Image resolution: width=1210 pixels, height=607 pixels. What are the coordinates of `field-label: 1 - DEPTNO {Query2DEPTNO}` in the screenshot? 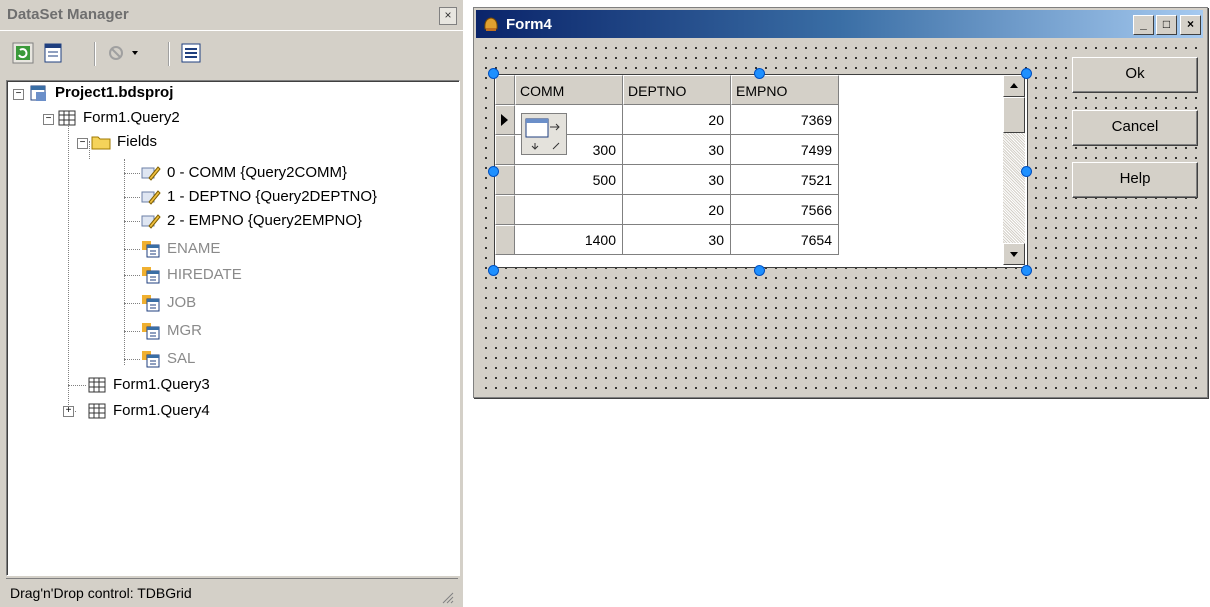 It's located at (272, 196).